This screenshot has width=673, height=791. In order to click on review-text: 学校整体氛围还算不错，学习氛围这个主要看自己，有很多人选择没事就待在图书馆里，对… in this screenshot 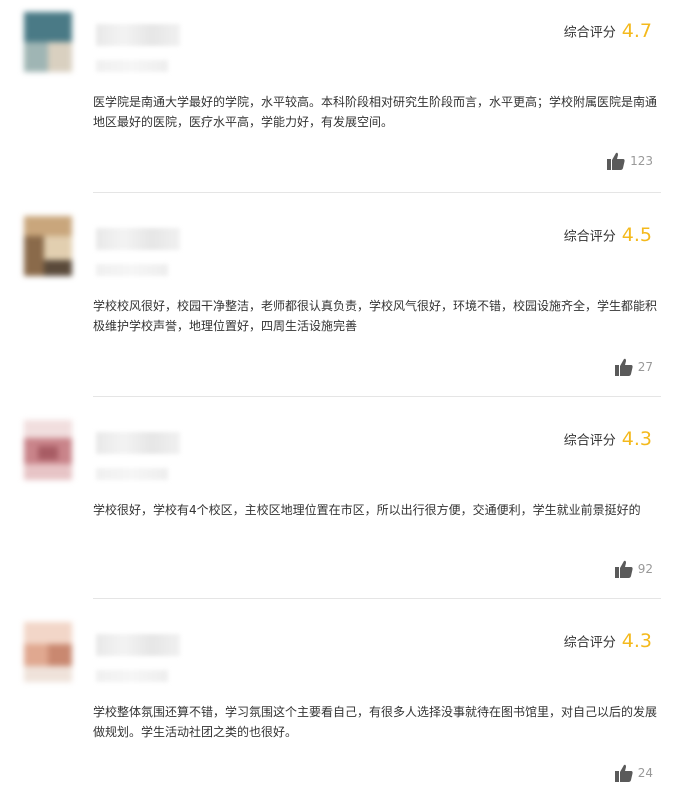, I will do `click(375, 722)`.